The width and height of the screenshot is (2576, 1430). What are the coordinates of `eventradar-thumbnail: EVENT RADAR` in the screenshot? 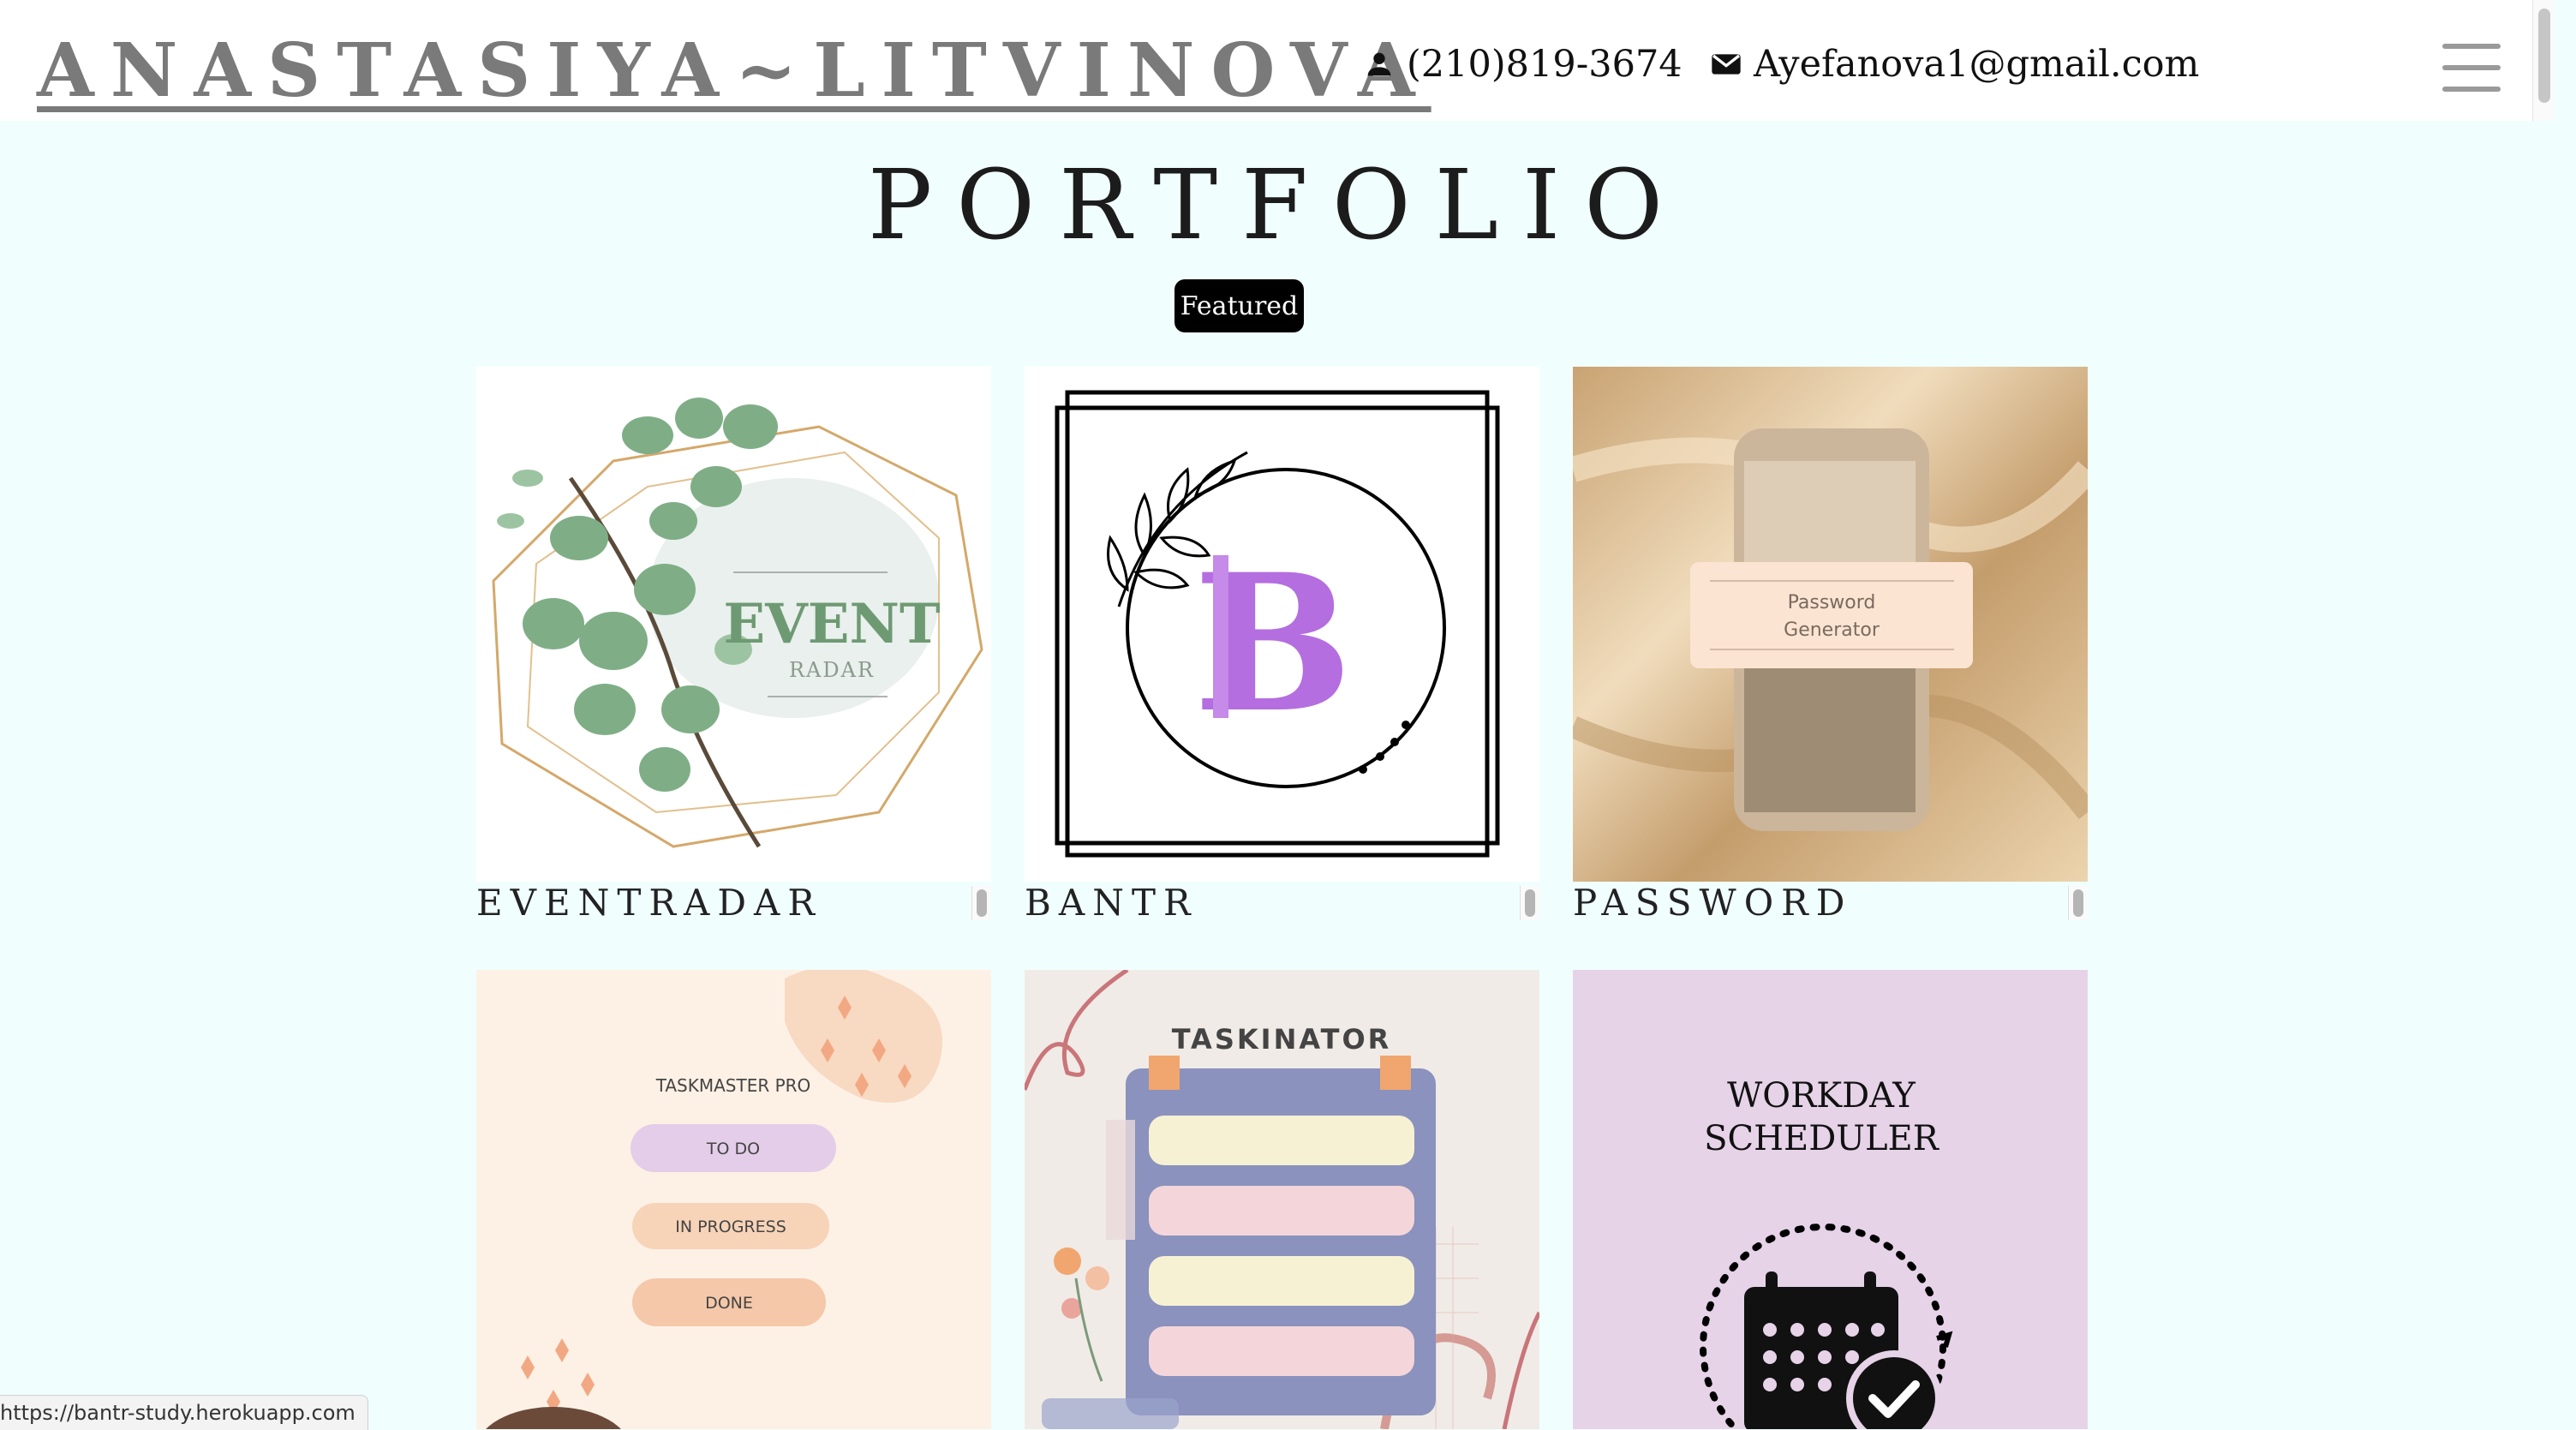 It's located at (734, 624).